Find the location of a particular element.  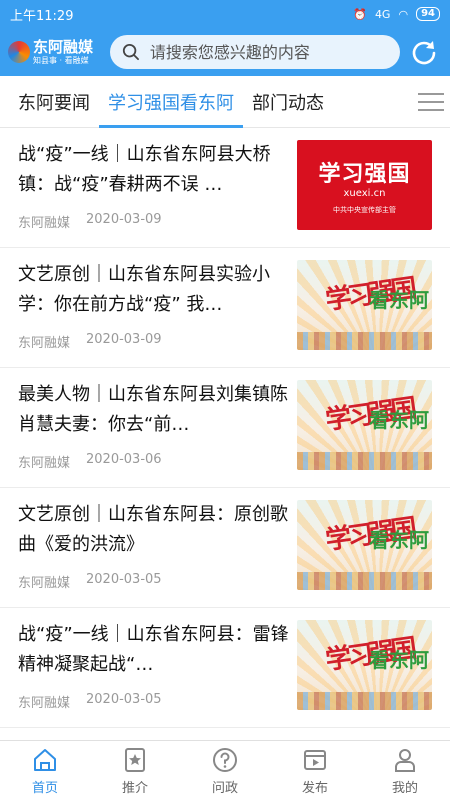

status-bar: 上午11:29 ⏰ 4G ◠ 94 is located at coordinates (225, 14).